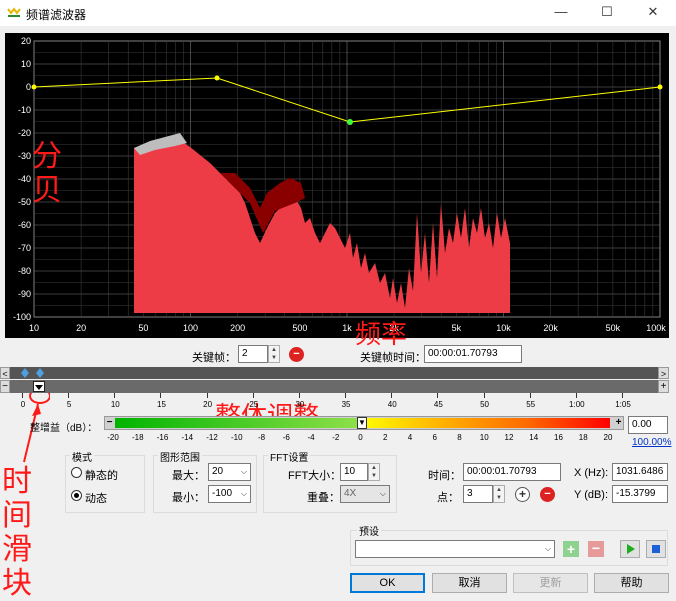 This screenshot has height=601, width=676. Describe the element at coordinates (596, 549) in the screenshot. I see `remove-preset-button: −` at that location.